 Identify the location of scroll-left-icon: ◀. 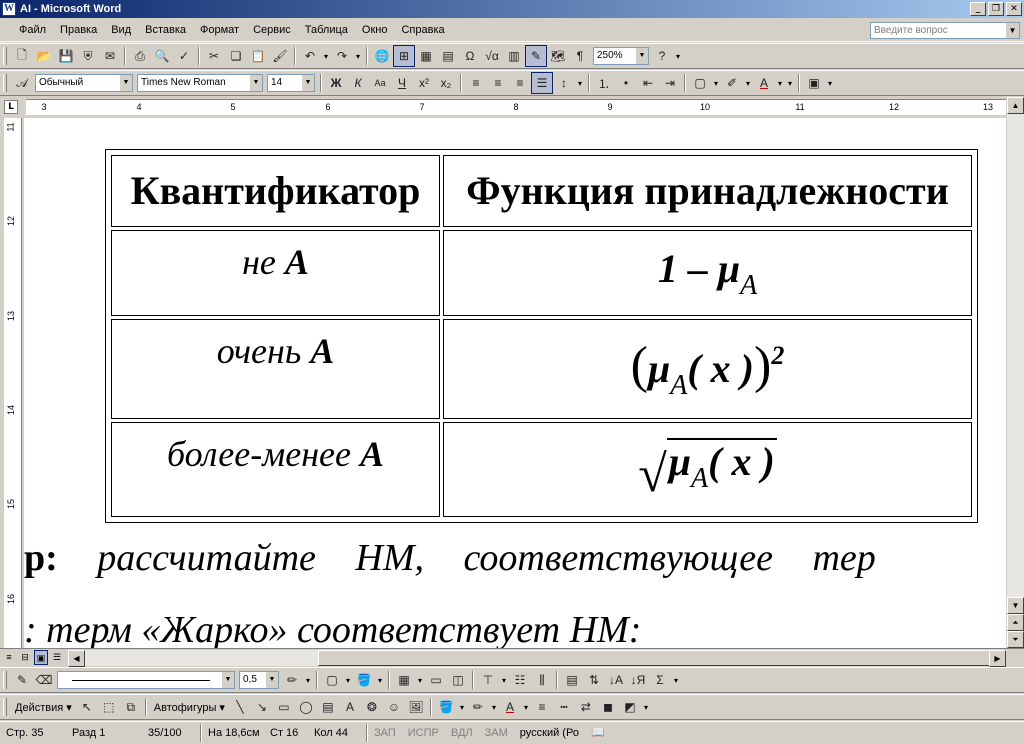
(76, 658).